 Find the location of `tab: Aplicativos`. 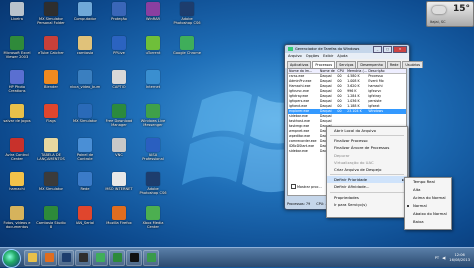

tab: Aplicativos is located at coordinates (299, 64).